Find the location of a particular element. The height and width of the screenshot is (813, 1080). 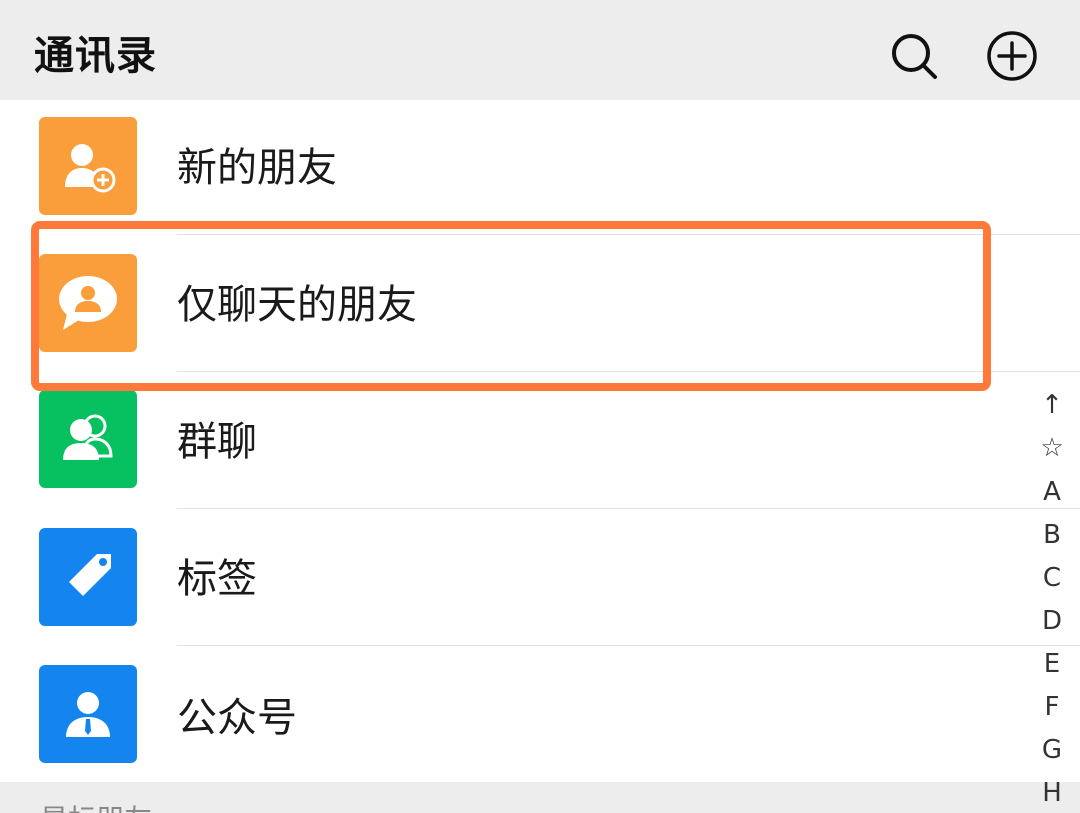

row-label: 群聊 is located at coordinates (217, 442).